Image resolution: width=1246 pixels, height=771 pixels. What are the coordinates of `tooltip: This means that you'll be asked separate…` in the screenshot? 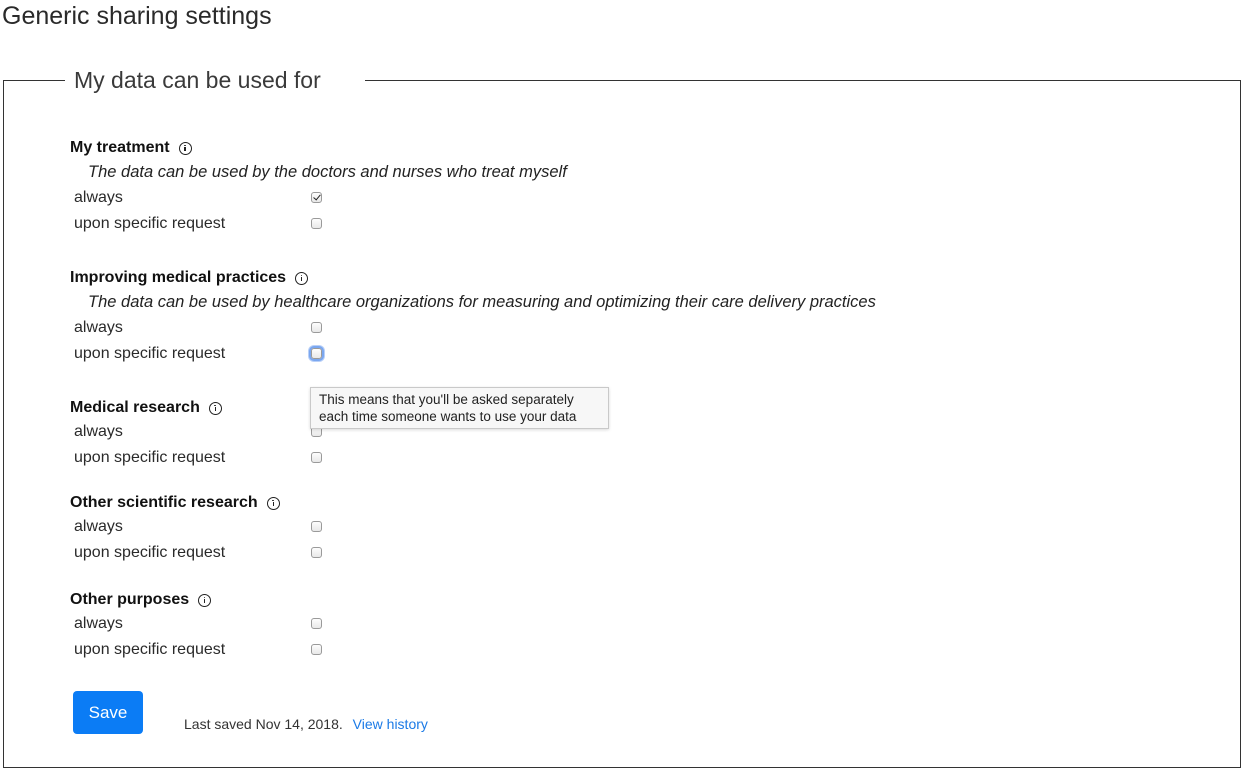 It's located at (459, 408).